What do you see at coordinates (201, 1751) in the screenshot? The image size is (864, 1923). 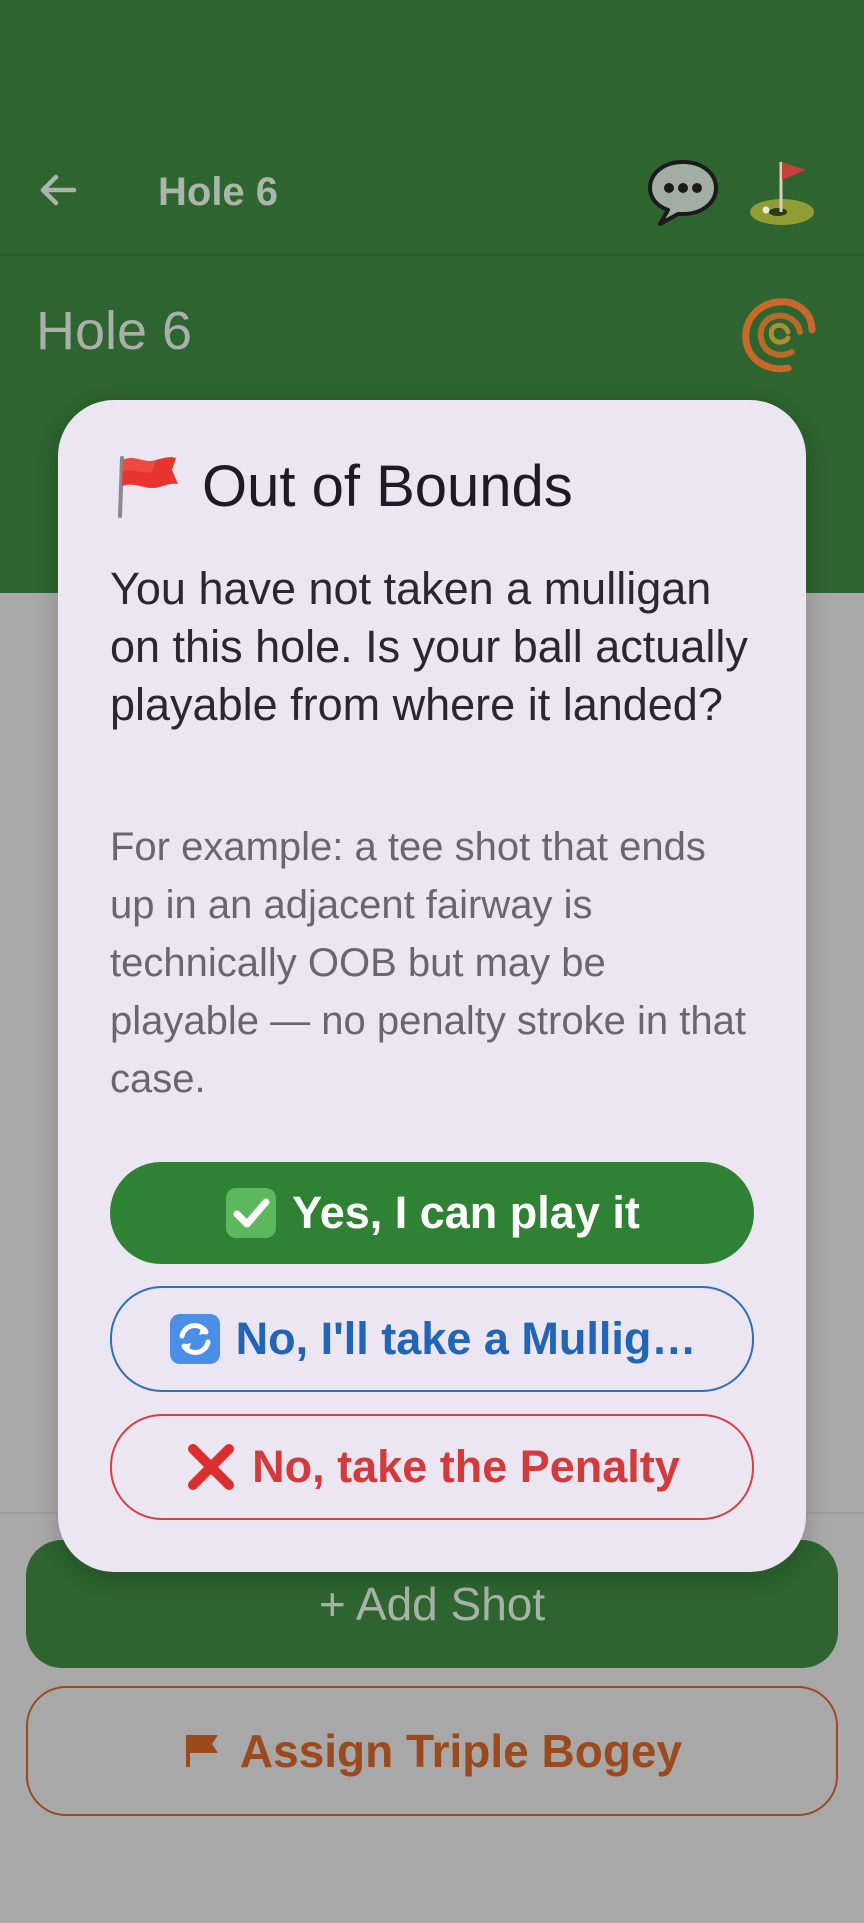 I see `flag-icon` at bounding box center [201, 1751].